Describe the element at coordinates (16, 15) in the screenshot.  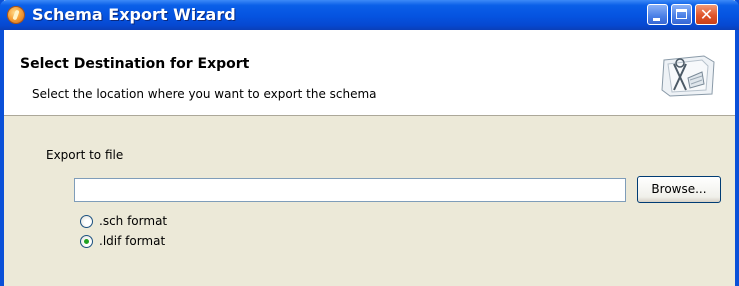
I see `wizard-app-icon` at that location.